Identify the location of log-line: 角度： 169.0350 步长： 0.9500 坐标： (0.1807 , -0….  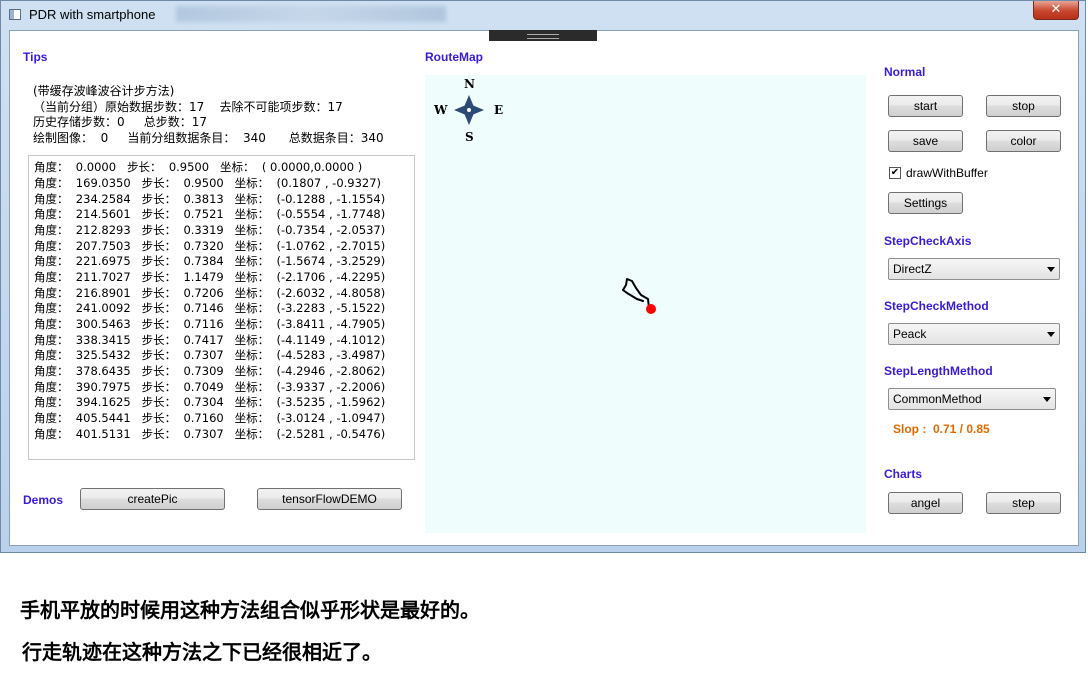
(208, 183).